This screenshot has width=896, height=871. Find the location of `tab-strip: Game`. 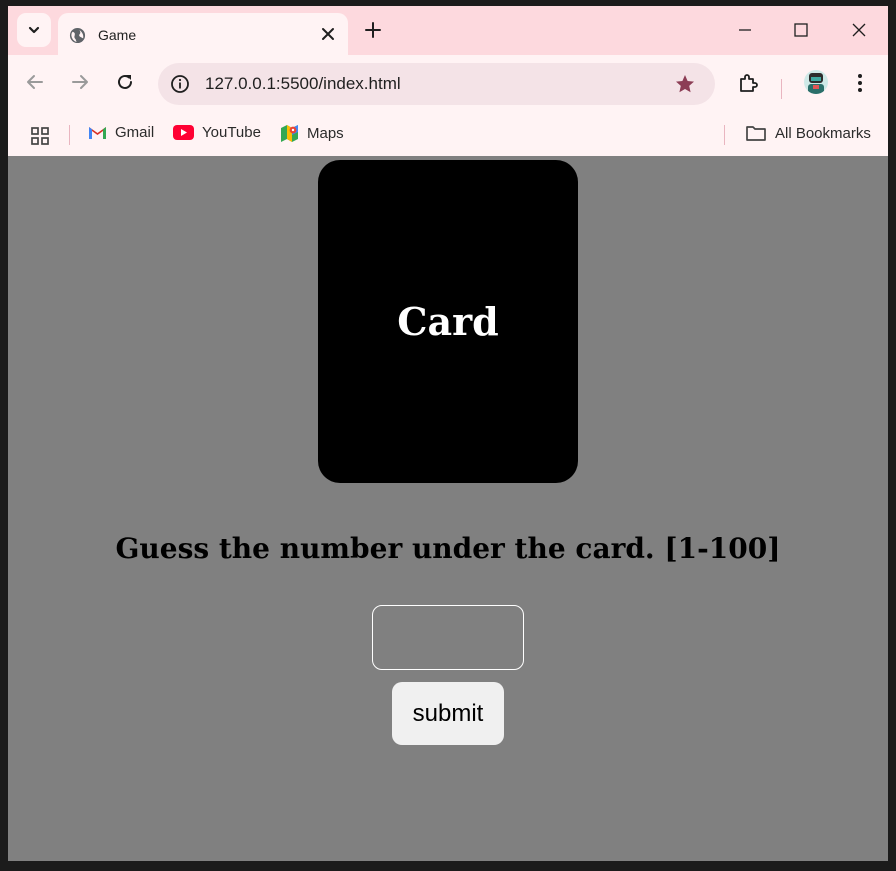

tab-strip: Game is located at coordinates (448, 30).